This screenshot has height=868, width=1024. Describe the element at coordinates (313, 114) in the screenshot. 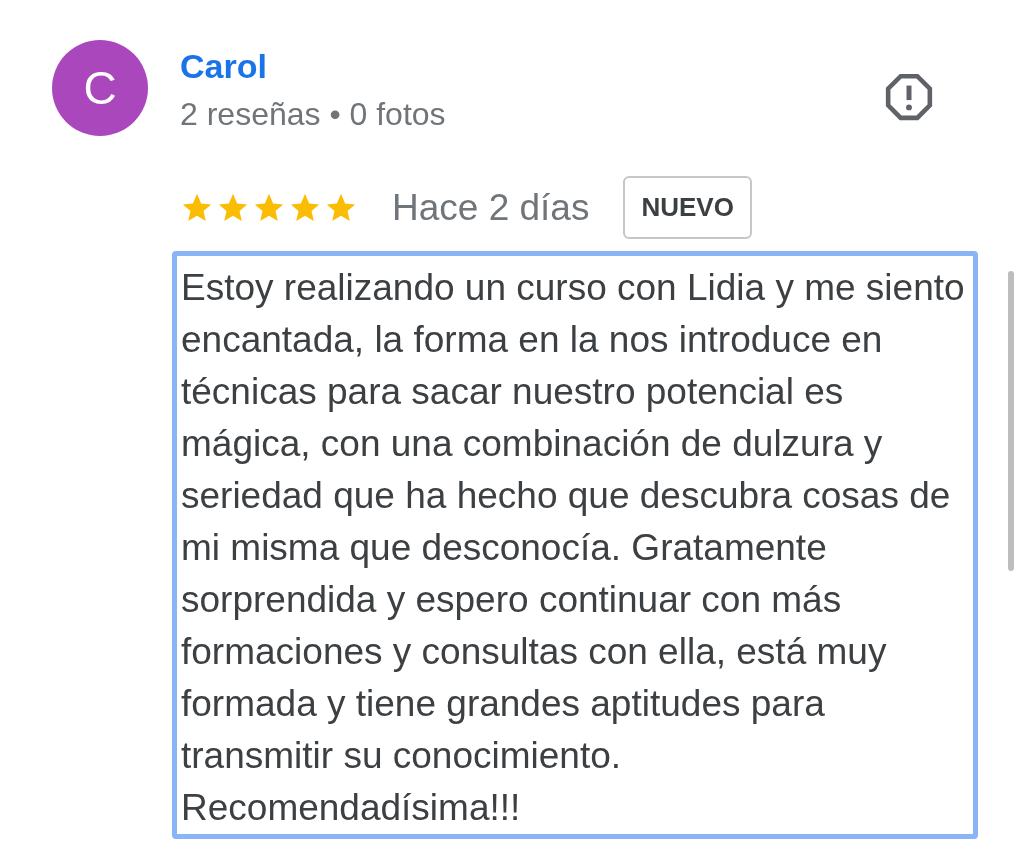

I see `author-stats: 2 reseñas • 0 fotos` at that location.